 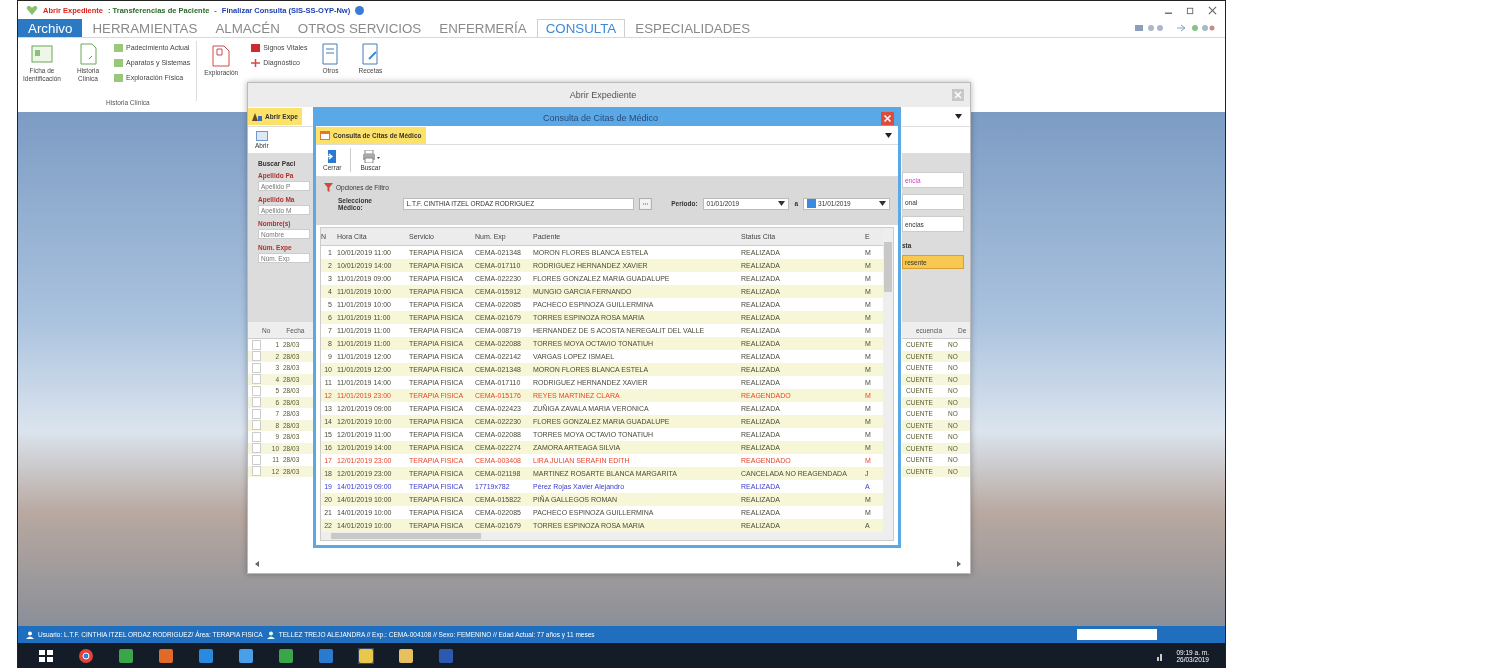 What do you see at coordinates (32, 10) in the screenshot?
I see `app-logo-icon` at bounding box center [32, 10].